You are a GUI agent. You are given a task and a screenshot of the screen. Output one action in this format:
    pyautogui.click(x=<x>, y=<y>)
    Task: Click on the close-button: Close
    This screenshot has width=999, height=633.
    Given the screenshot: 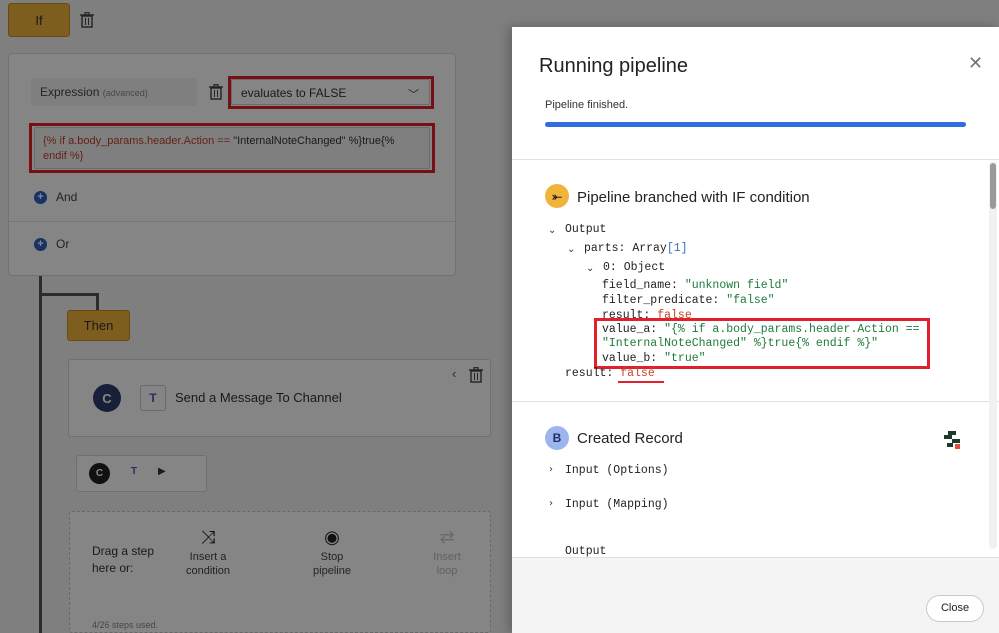 What is the action you would take?
    pyautogui.click(x=955, y=608)
    